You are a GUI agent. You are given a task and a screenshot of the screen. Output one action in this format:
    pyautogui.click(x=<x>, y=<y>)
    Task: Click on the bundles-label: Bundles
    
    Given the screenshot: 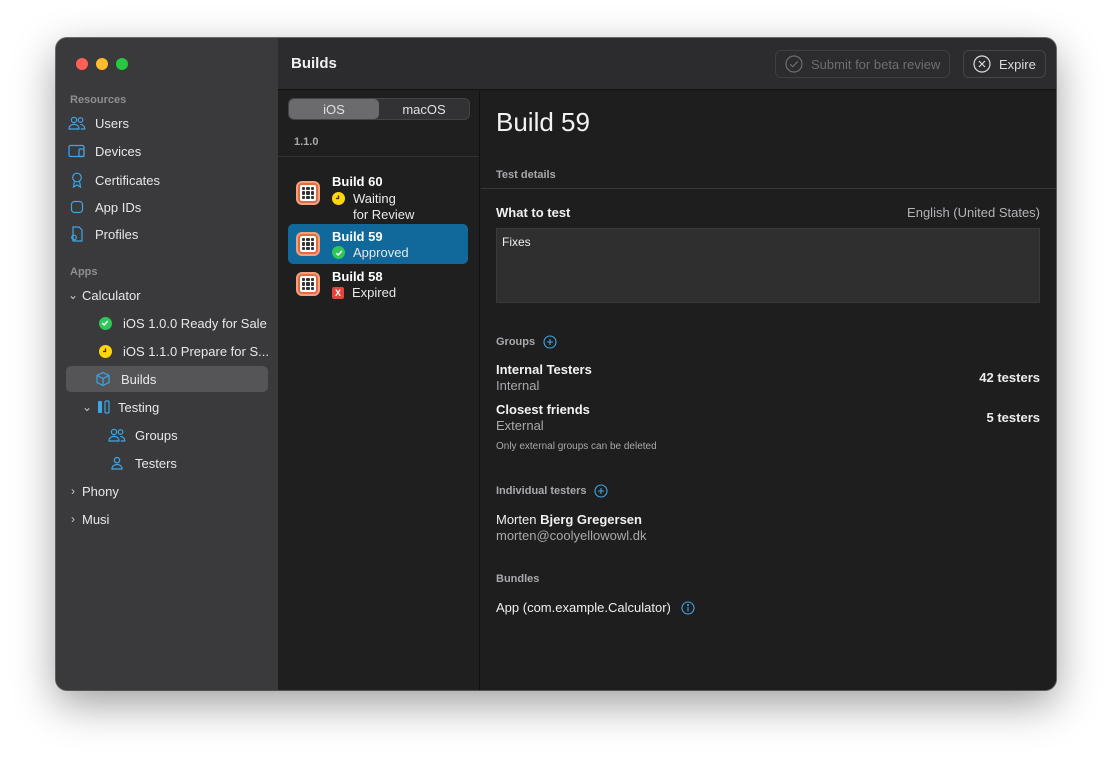 What is the action you would take?
    pyautogui.click(x=518, y=579)
    